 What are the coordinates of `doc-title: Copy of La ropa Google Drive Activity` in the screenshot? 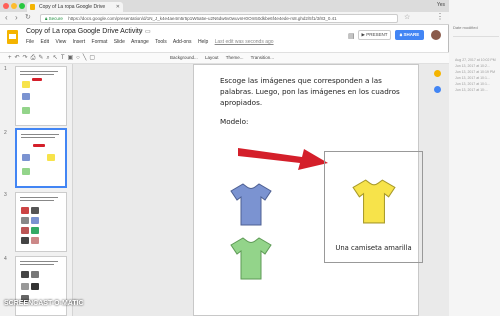 It's located at (84, 31).